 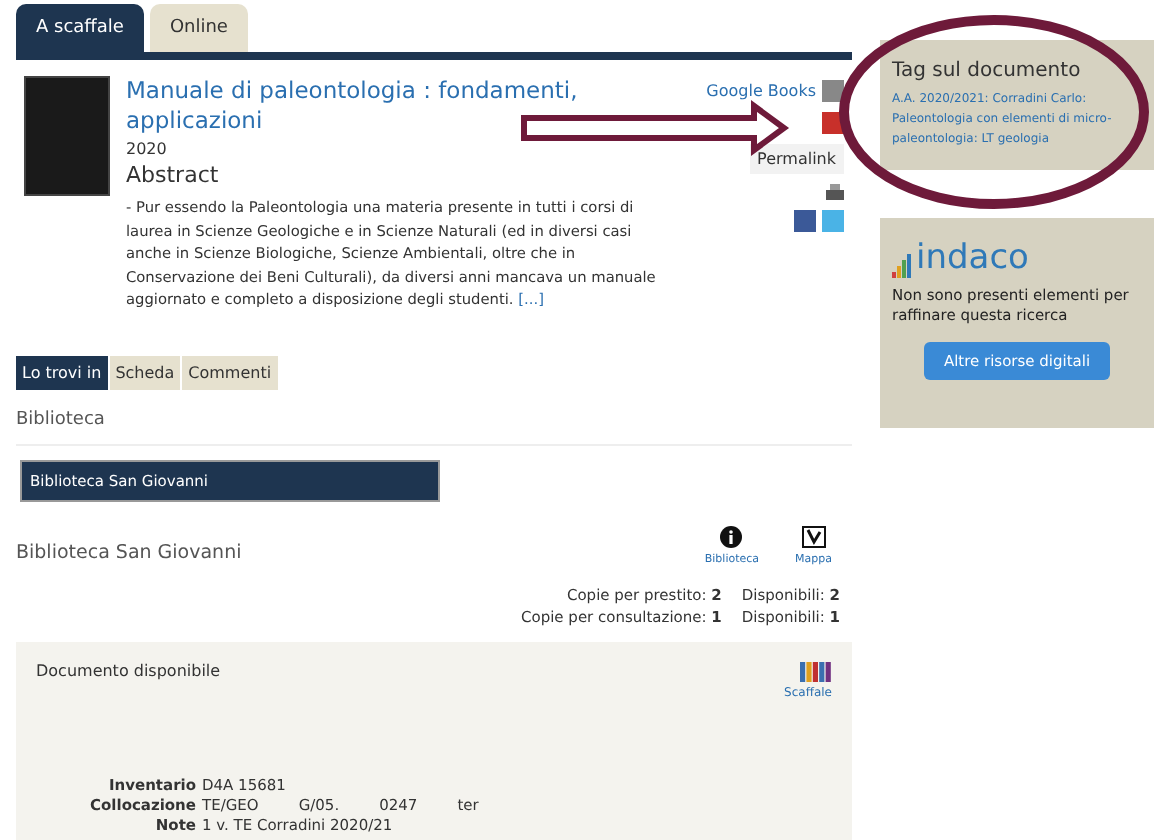 What do you see at coordinates (399, 106) in the screenshot?
I see `book-title-link: Manuale di paleontologia : fondamenti, applicazioni` at bounding box center [399, 106].